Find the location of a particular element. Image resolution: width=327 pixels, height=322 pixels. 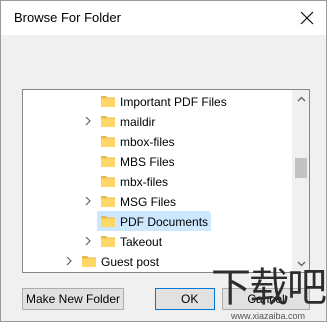

vertical-scrollbar is located at coordinates (300, 181).